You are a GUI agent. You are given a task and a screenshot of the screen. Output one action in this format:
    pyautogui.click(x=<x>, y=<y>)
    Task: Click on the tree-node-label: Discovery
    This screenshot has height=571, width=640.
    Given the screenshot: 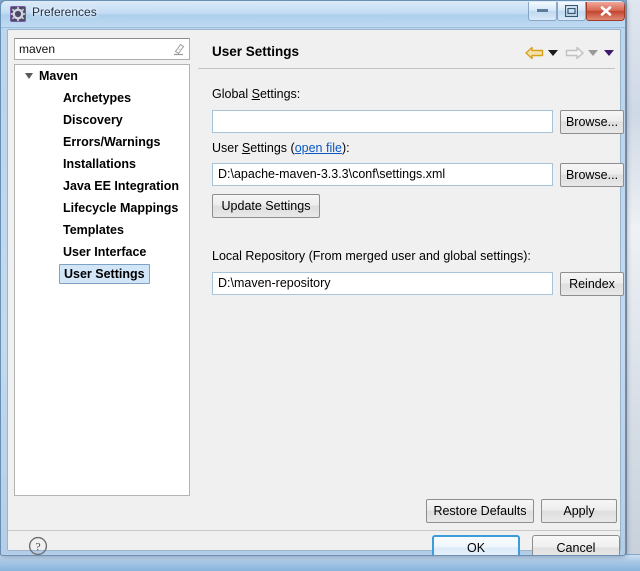 What is the action you would take?
    pyautogui.click(x=93, y=120)
    